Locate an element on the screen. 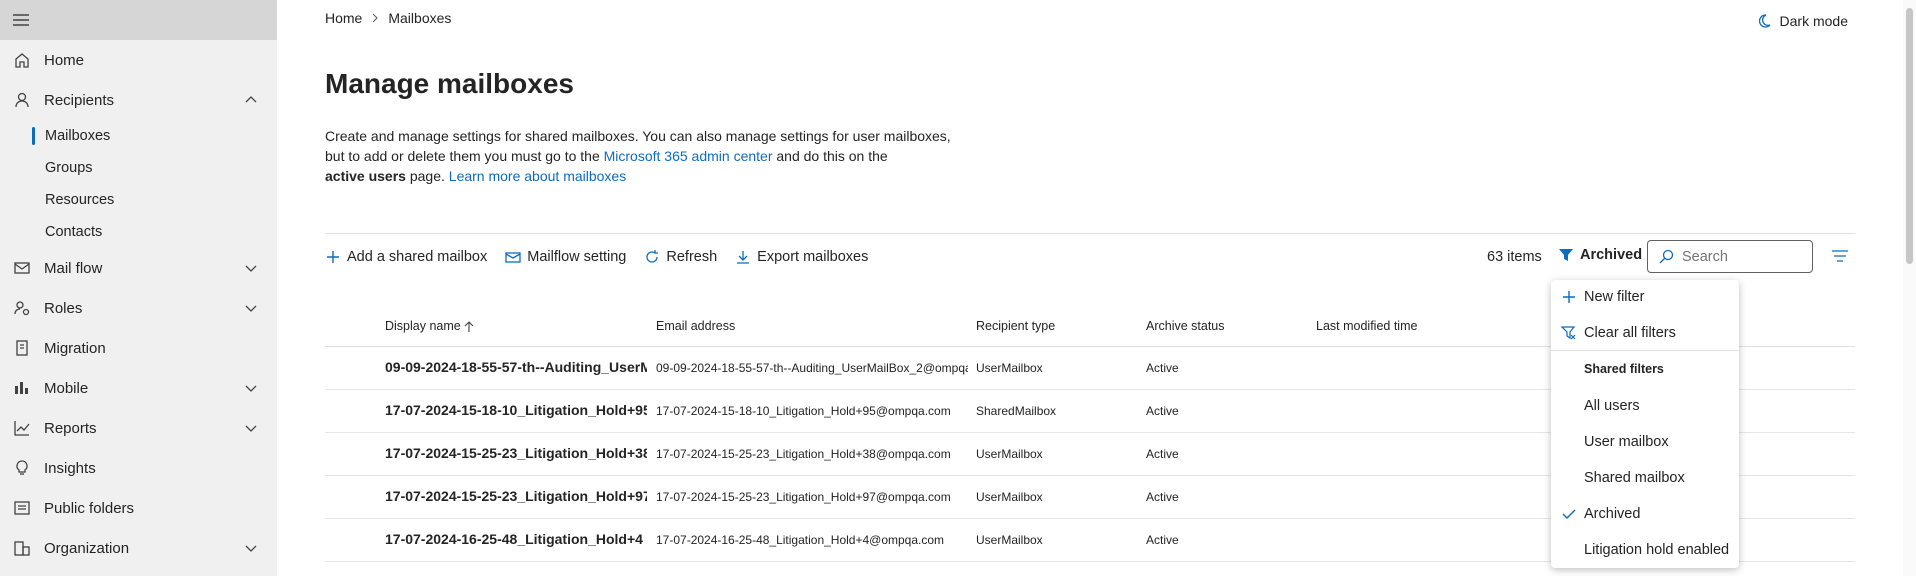  search-input is located at coordinates (1737, 256).